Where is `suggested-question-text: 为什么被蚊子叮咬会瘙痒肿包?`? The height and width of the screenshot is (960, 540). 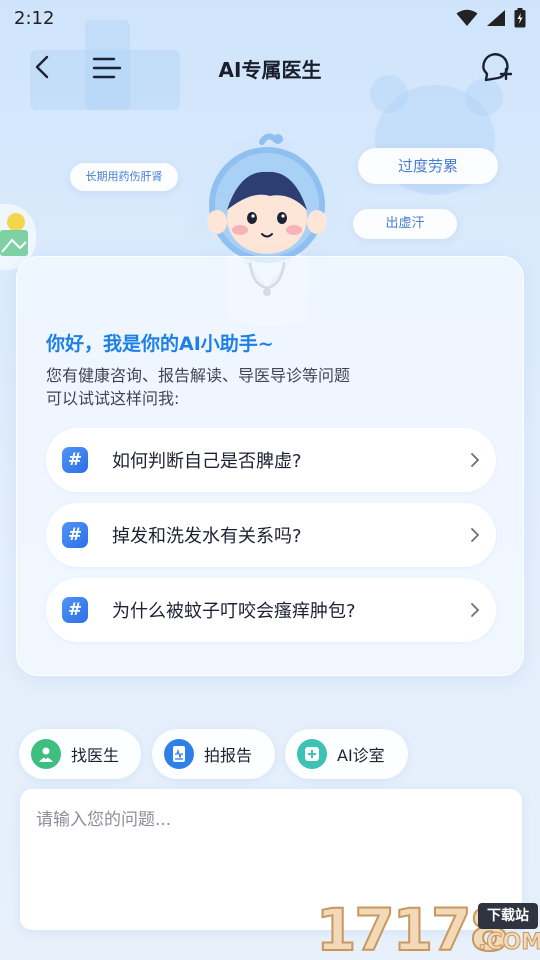 suggested-question-text: 为什么被蚊子叮咬会瘙痒肿包? is located at coordinates (234, 611).